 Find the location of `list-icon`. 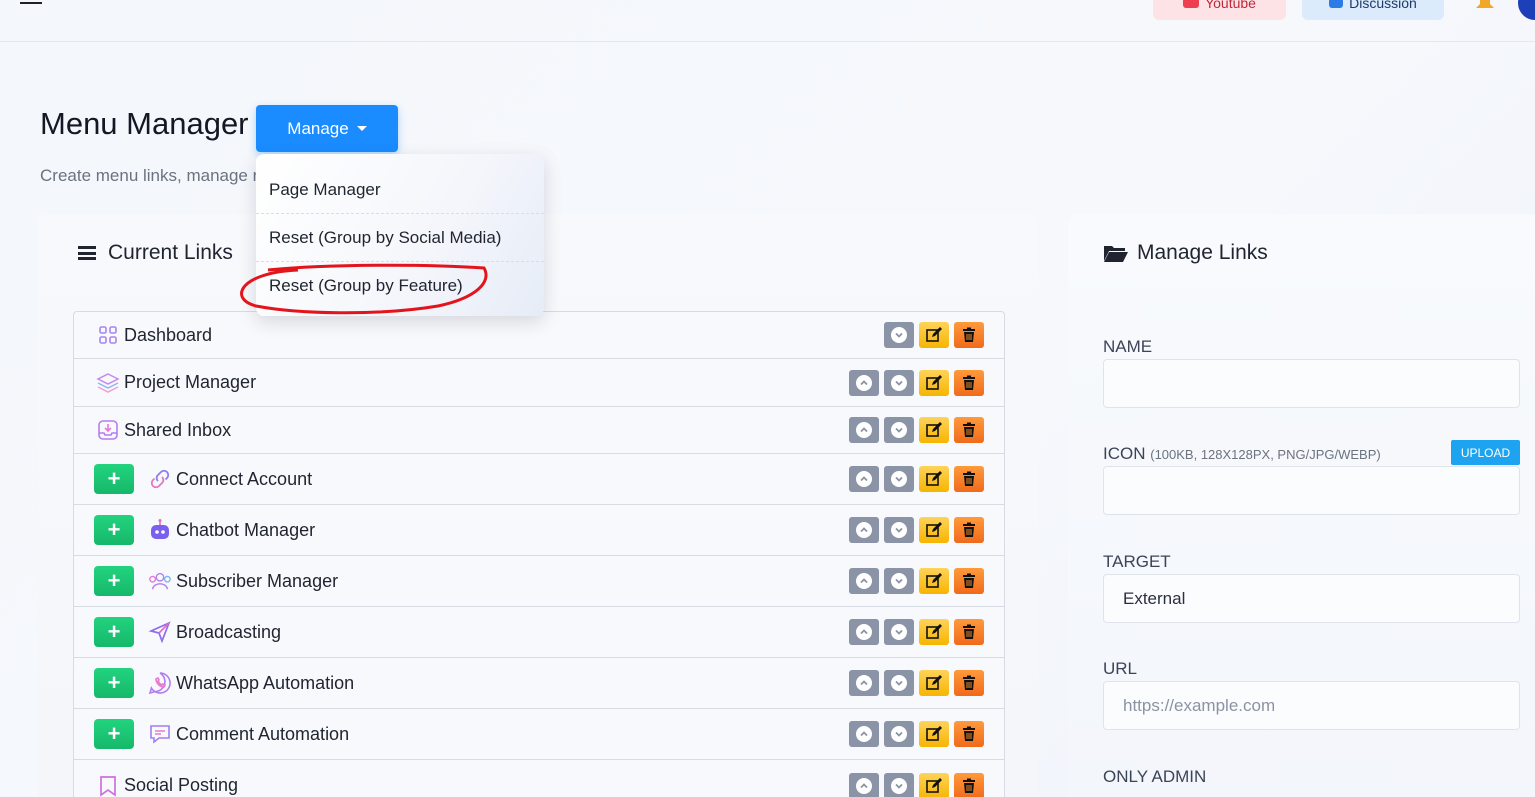

list-icon is located at coordinates (87, 253).